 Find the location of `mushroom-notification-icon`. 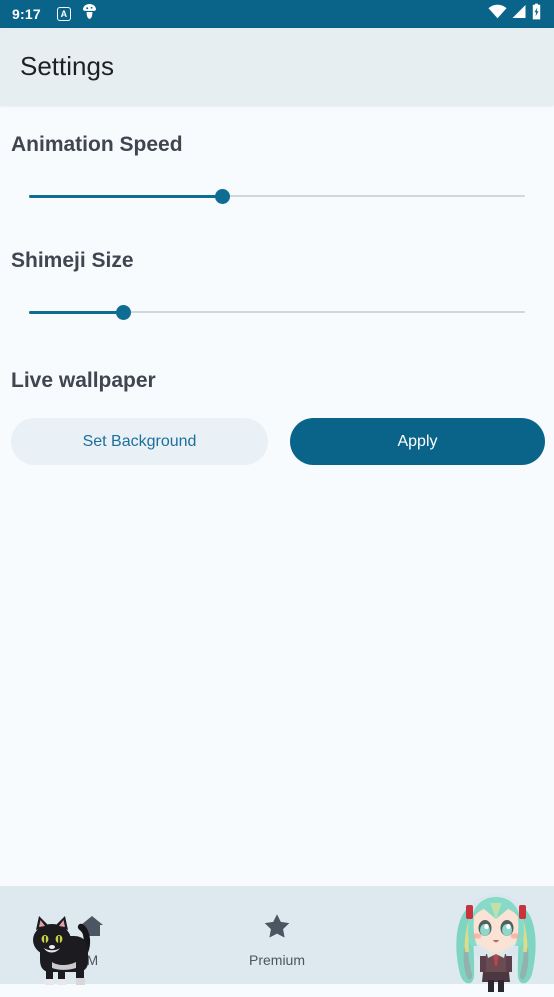

mushroom-notification-icon is located at coordinates (89, 14).